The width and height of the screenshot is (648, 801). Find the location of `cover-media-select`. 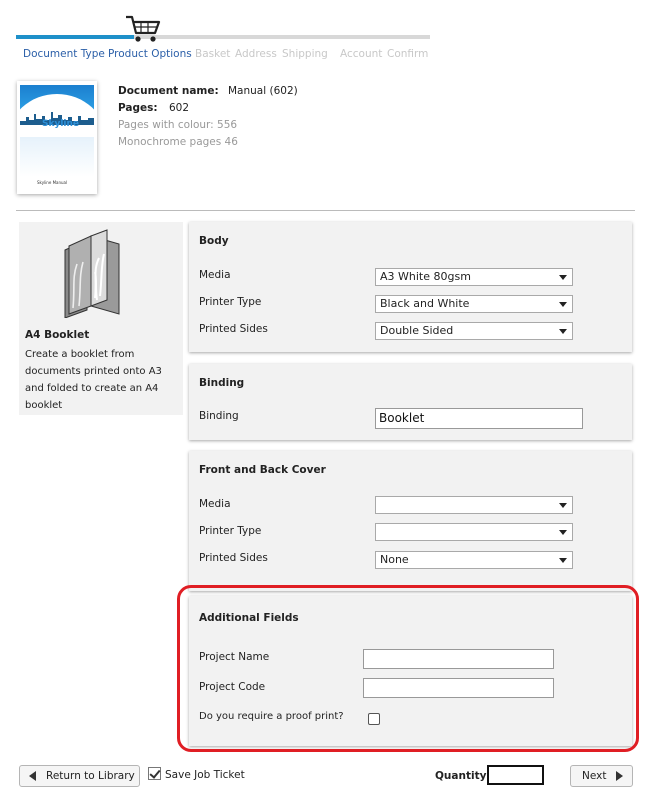

cover-media-select is located at coordinates (474, 505).